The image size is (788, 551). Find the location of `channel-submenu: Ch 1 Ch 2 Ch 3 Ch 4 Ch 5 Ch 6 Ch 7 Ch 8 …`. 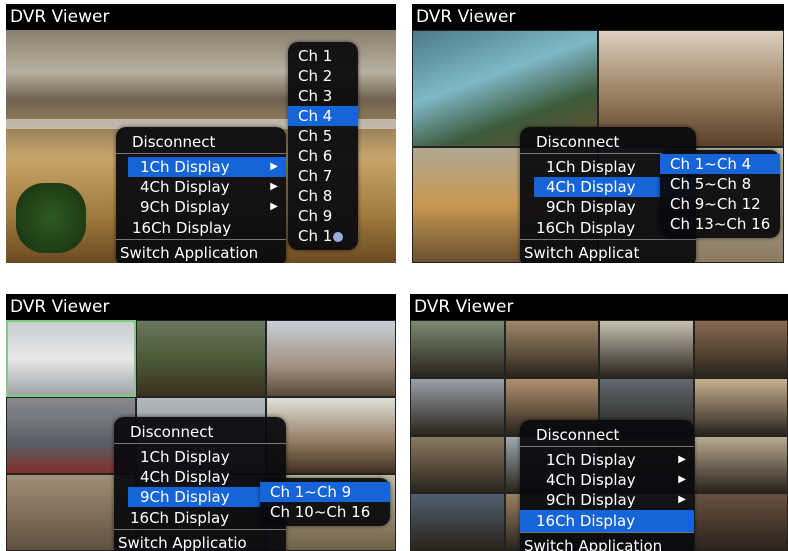

channel-submenu: Ch 1 Ch 2 Ch 3 Ch 4 Ch 5 Ch 6 Ch 7 Ch 8 … is located at coordinates (323, 146).